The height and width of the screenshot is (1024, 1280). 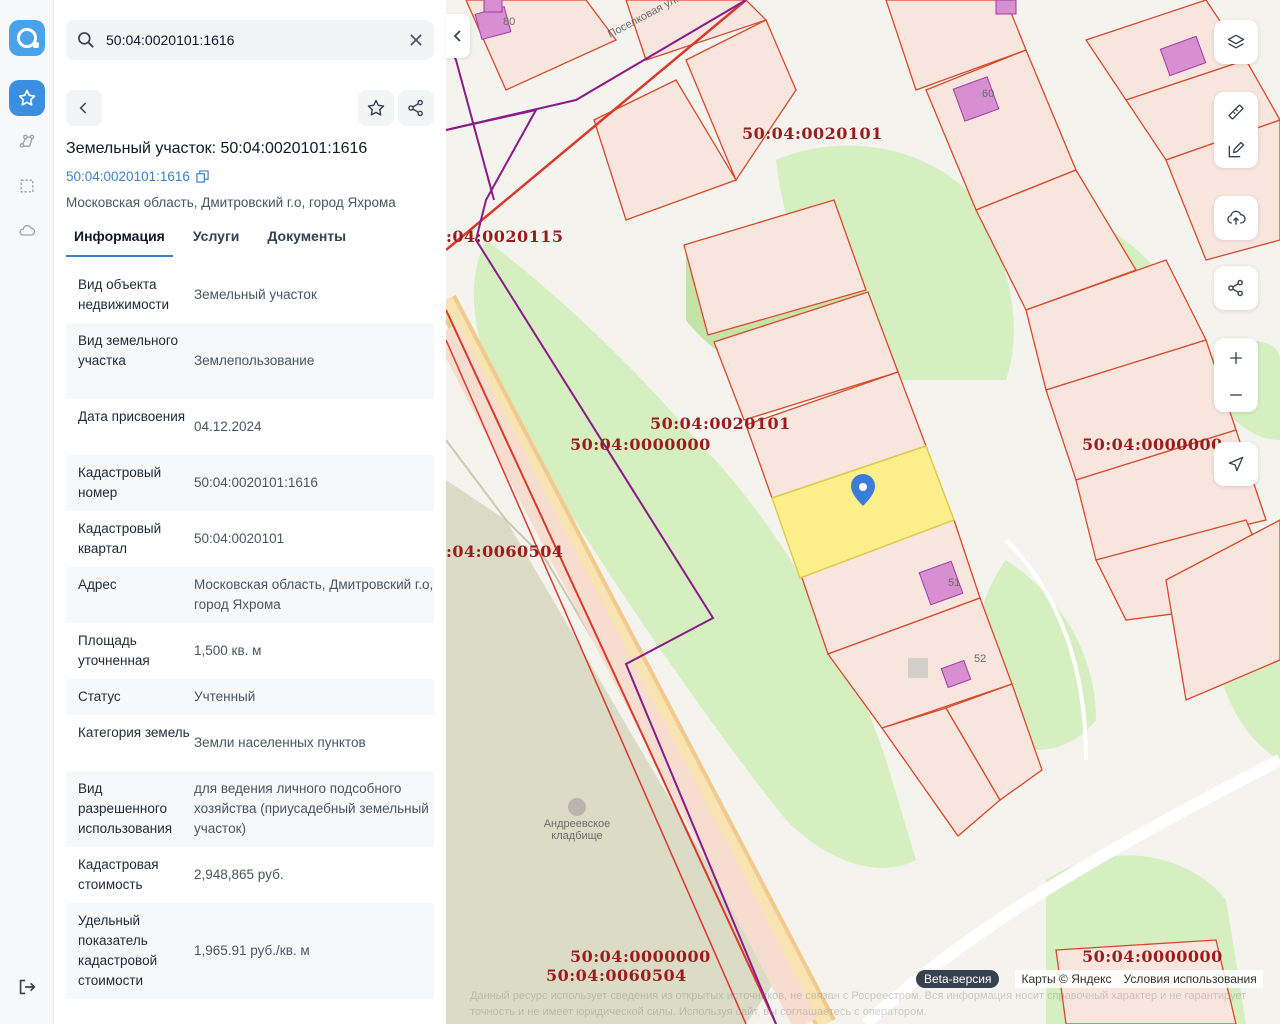 I want to click on layers-tool, so click(x=1236, y=42).